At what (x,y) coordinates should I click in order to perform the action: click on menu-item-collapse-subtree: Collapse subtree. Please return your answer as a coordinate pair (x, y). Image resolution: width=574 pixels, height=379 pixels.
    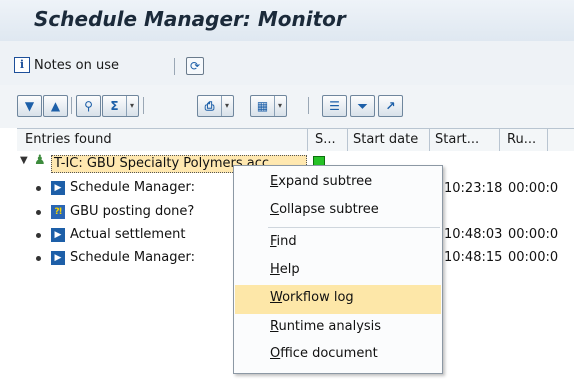
    Looking at the image, I should click on (338, 211).